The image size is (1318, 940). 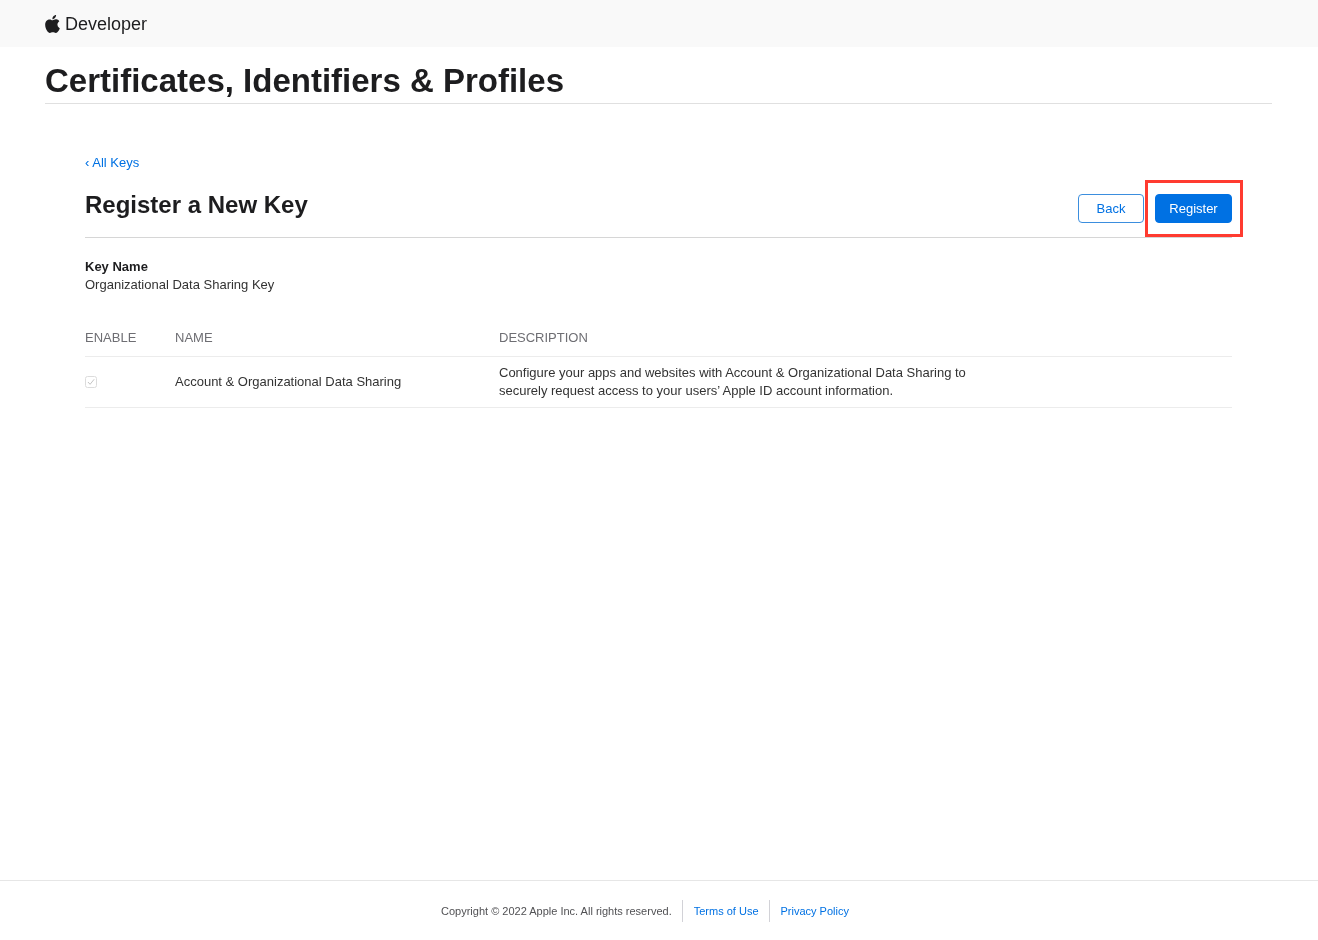 What do you see at coordinates (111, 338) in the screenshot?
I see `column-header: ENABLE` at bounding box center [111, 338].